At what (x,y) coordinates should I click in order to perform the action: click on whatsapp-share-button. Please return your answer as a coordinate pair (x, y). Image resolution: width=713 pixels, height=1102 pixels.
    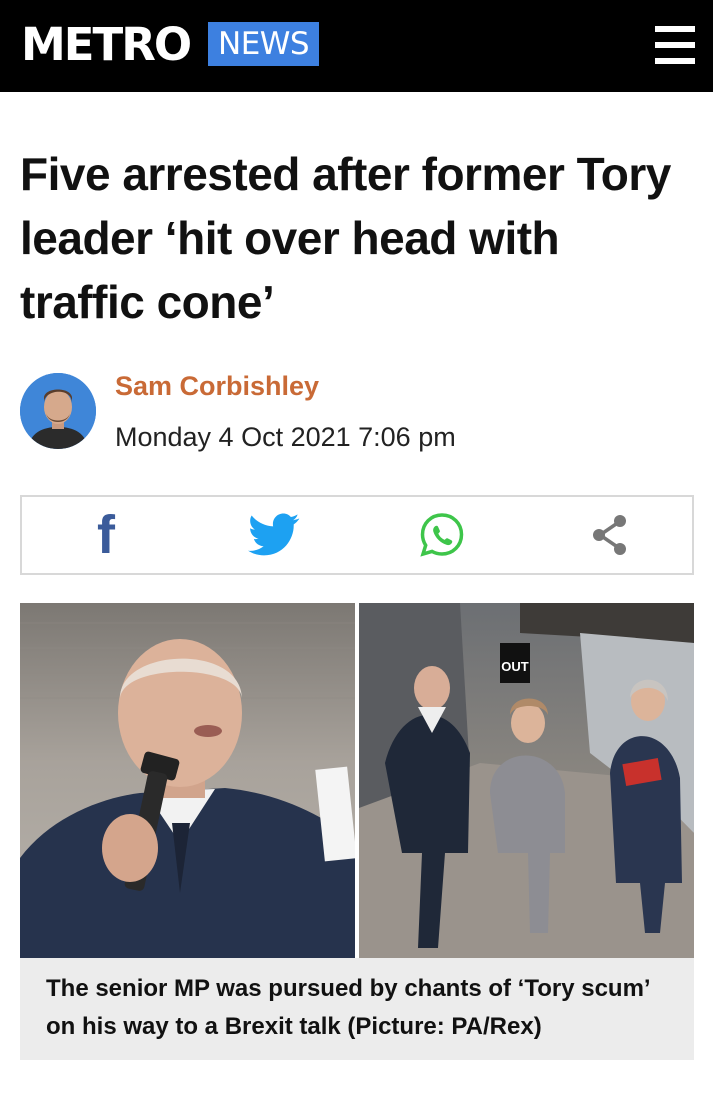
    Looking at the image, I should click on (442, 535).